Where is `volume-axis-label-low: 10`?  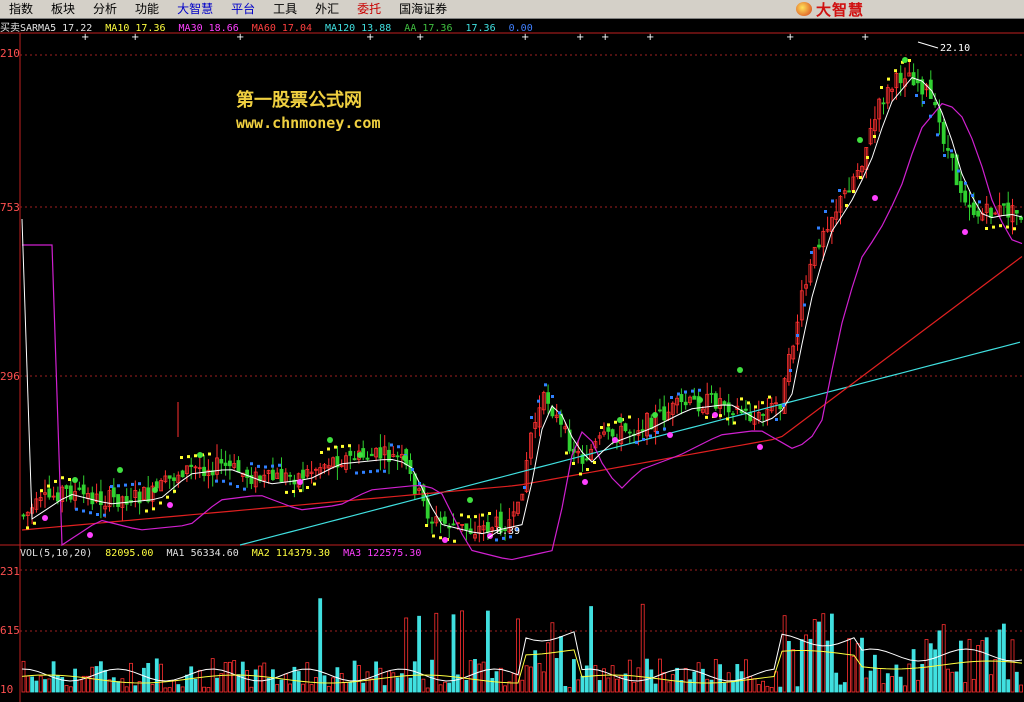 volume-axis-label-low: 10 is located at coordinates (7, 689).